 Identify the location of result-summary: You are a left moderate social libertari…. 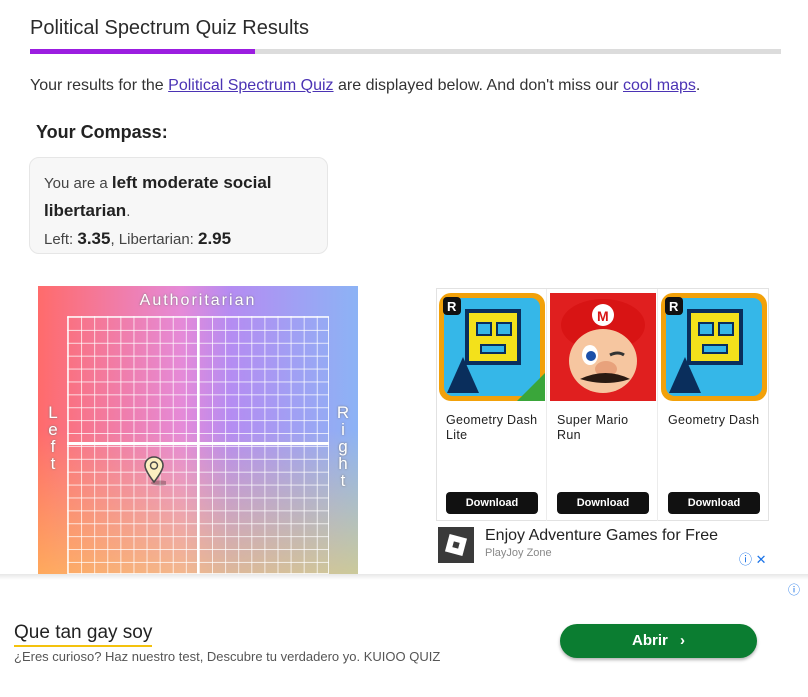
(178, 197).